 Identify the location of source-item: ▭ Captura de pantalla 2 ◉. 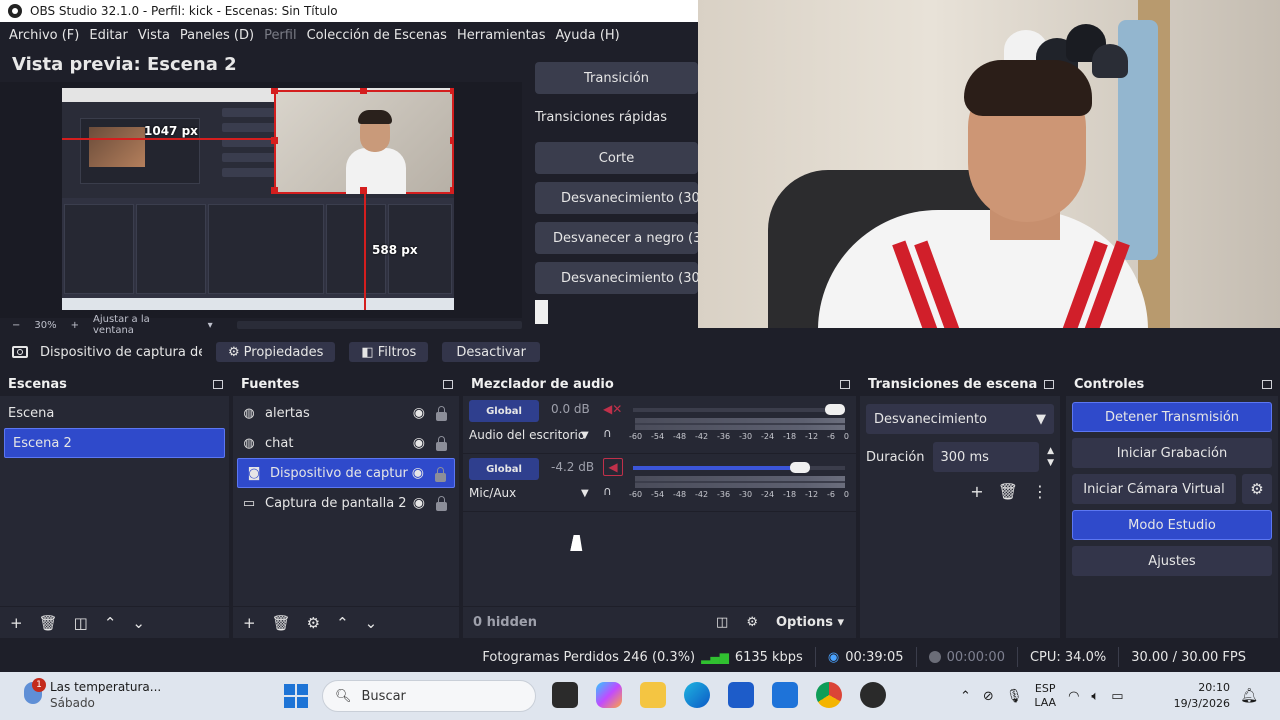
(346, 503).